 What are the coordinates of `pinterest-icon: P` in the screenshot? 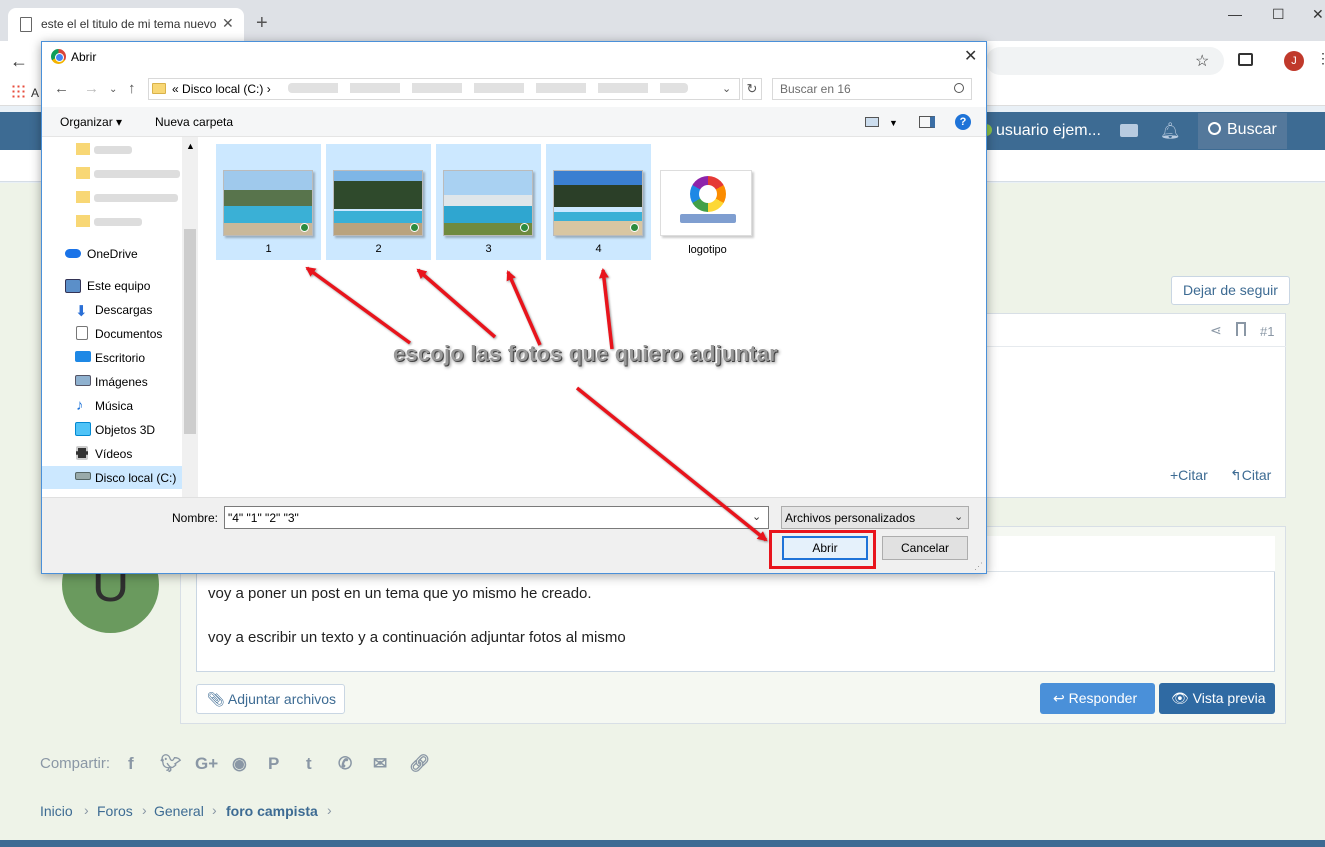 It's located at (273, 764).